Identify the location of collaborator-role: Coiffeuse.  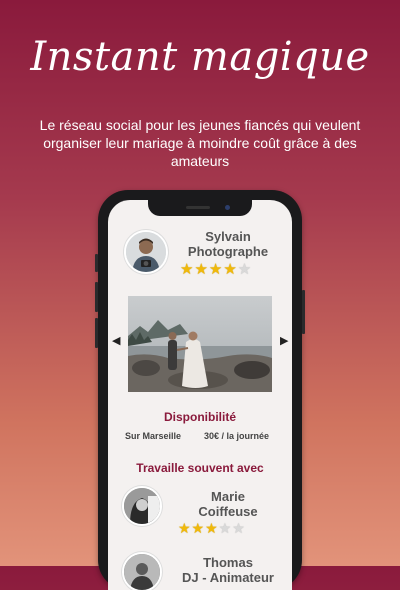
(228, 511).